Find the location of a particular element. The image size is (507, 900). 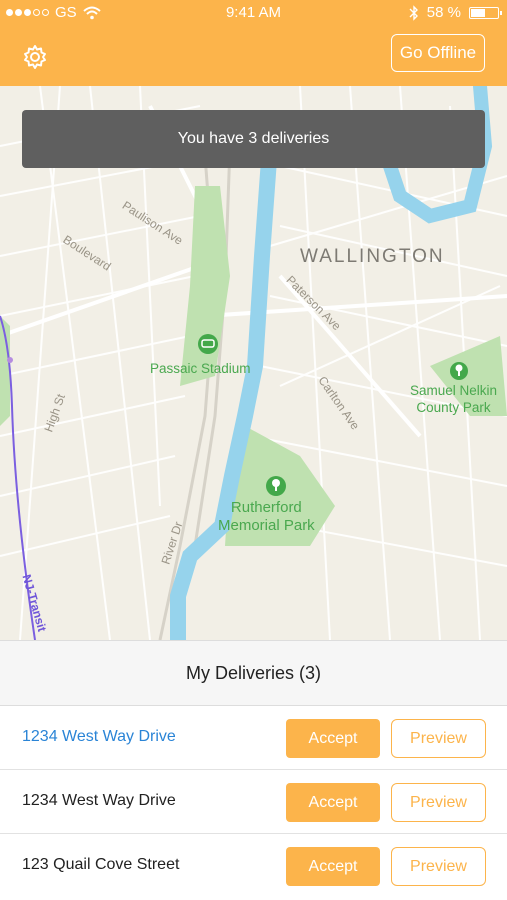

battery-icon is located at coordinates (485, 12).